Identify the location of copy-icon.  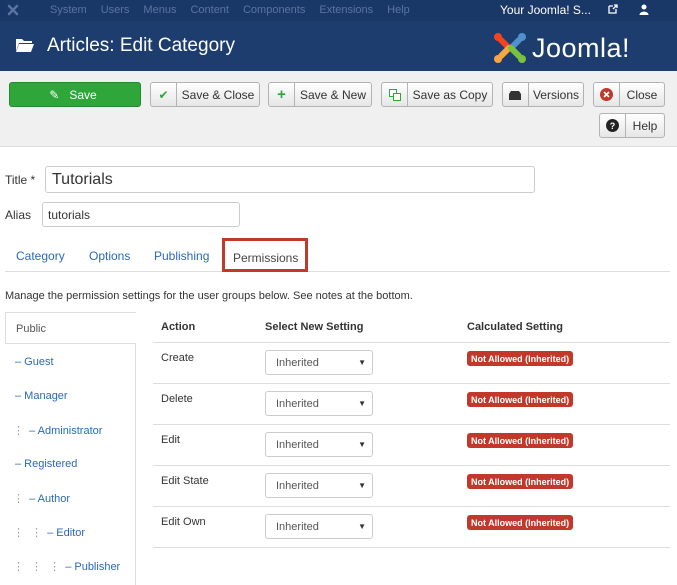
(395, 94).